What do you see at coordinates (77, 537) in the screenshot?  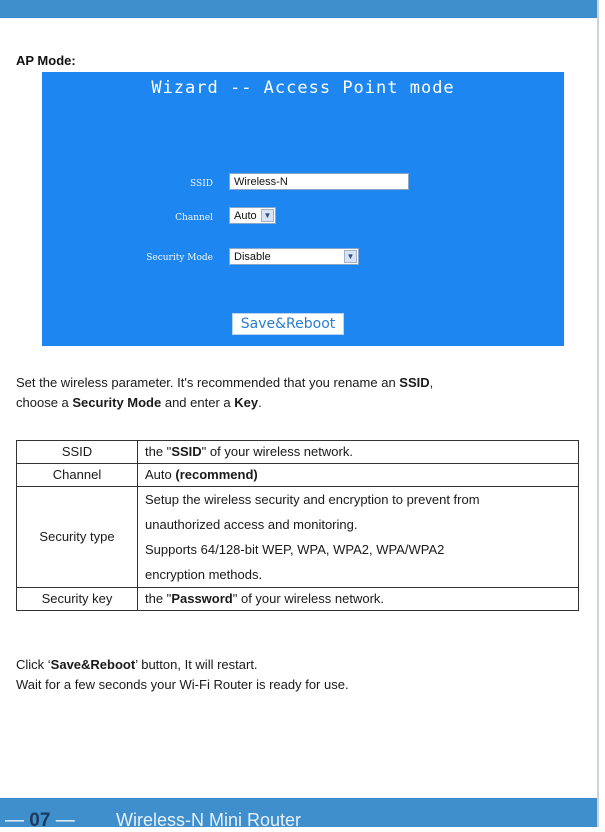 I see `table-key: Security type` at bounding box center [77, 537].